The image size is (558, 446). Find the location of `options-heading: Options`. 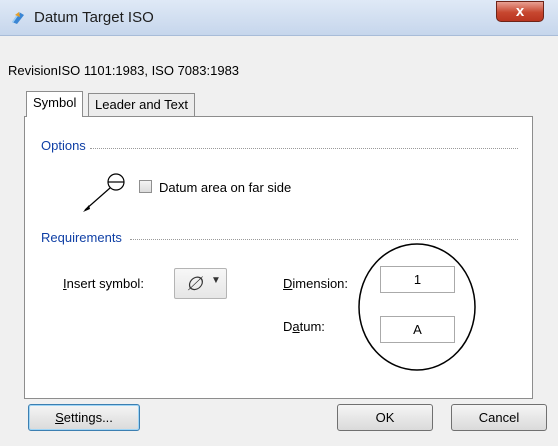

options-heading: Options is located at coordinates (65, 145).